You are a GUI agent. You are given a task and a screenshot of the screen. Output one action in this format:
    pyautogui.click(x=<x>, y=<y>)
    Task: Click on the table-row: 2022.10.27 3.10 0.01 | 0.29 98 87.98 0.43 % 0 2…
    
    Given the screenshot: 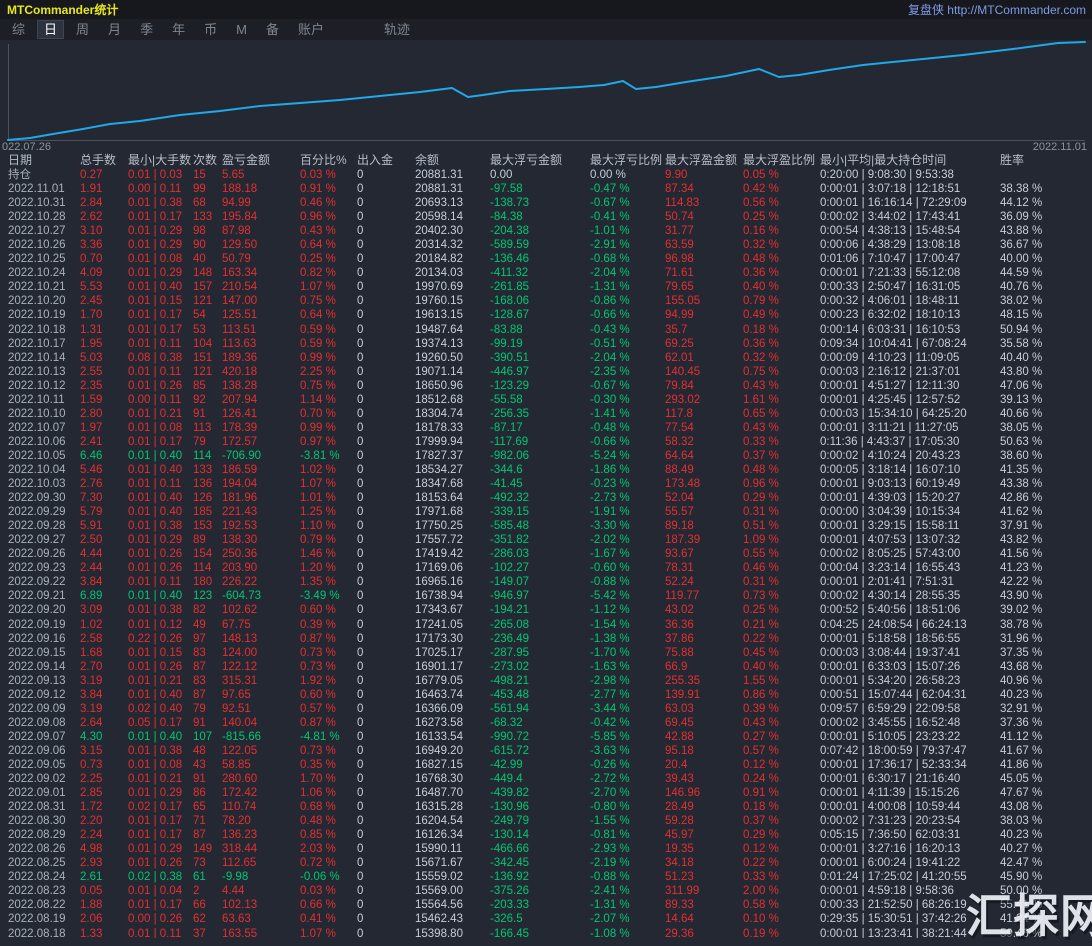 What is the action you would take?
    pyautogui.click(x=546, y=231)
    